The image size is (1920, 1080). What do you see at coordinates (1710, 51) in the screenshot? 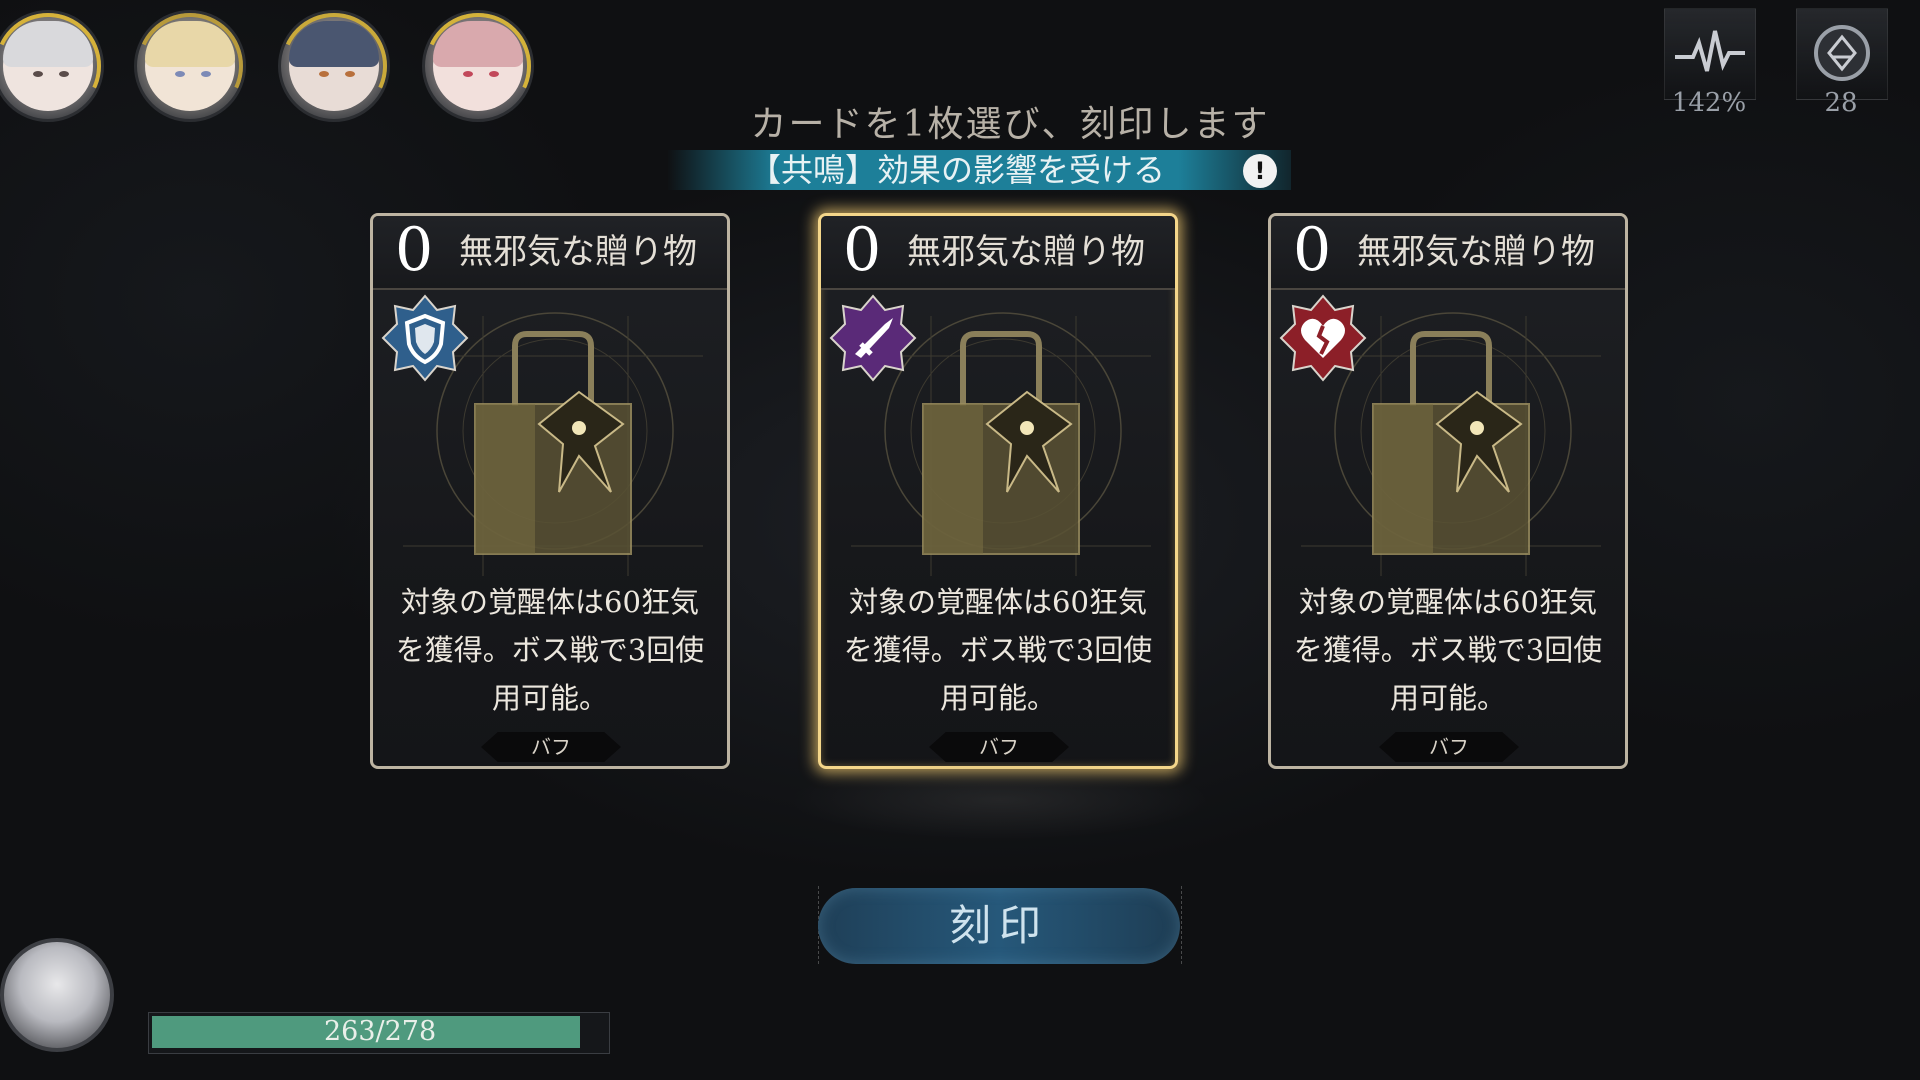
I see `pulse-icon` at bounding box center [1710, 51].